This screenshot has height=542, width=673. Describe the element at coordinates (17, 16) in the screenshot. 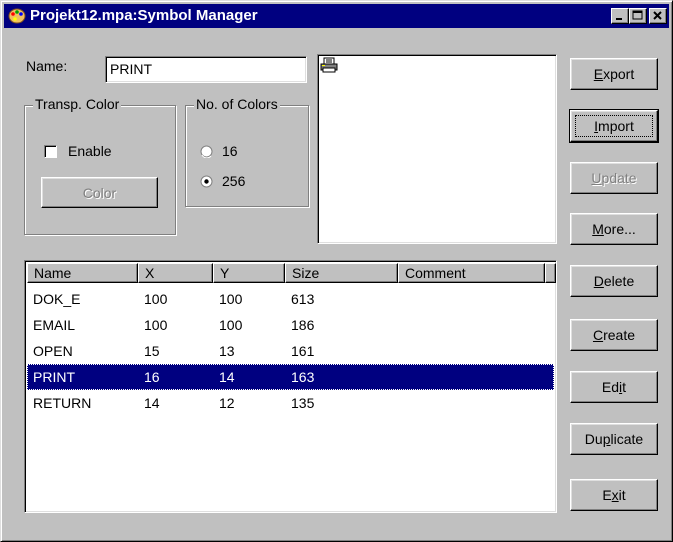

I see `palette-app-icon` at that location.